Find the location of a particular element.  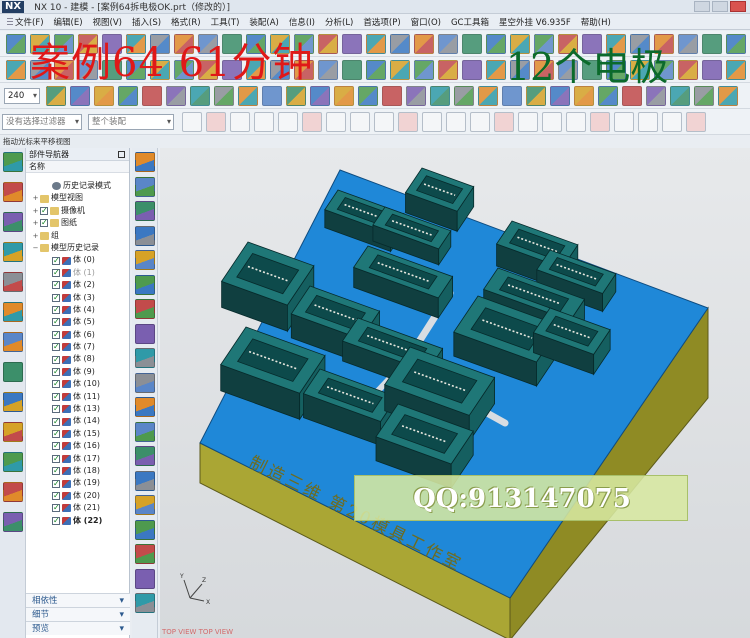

tree-node: + 模型视图 is located at coordinates (78, 198).